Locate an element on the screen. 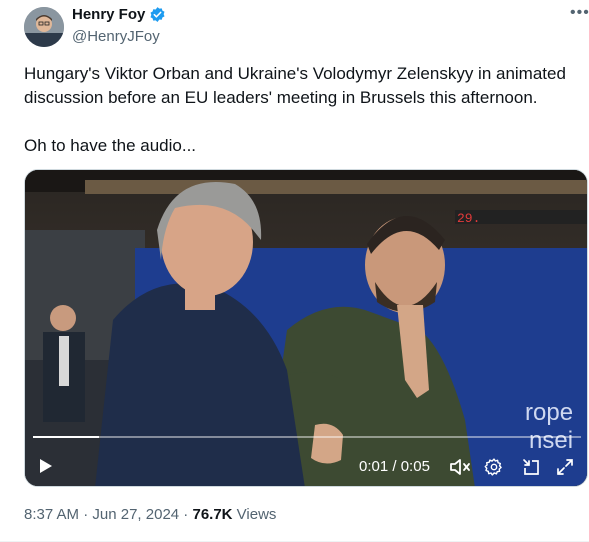  ticker-text: 29. is located at coordinates (468, 218).